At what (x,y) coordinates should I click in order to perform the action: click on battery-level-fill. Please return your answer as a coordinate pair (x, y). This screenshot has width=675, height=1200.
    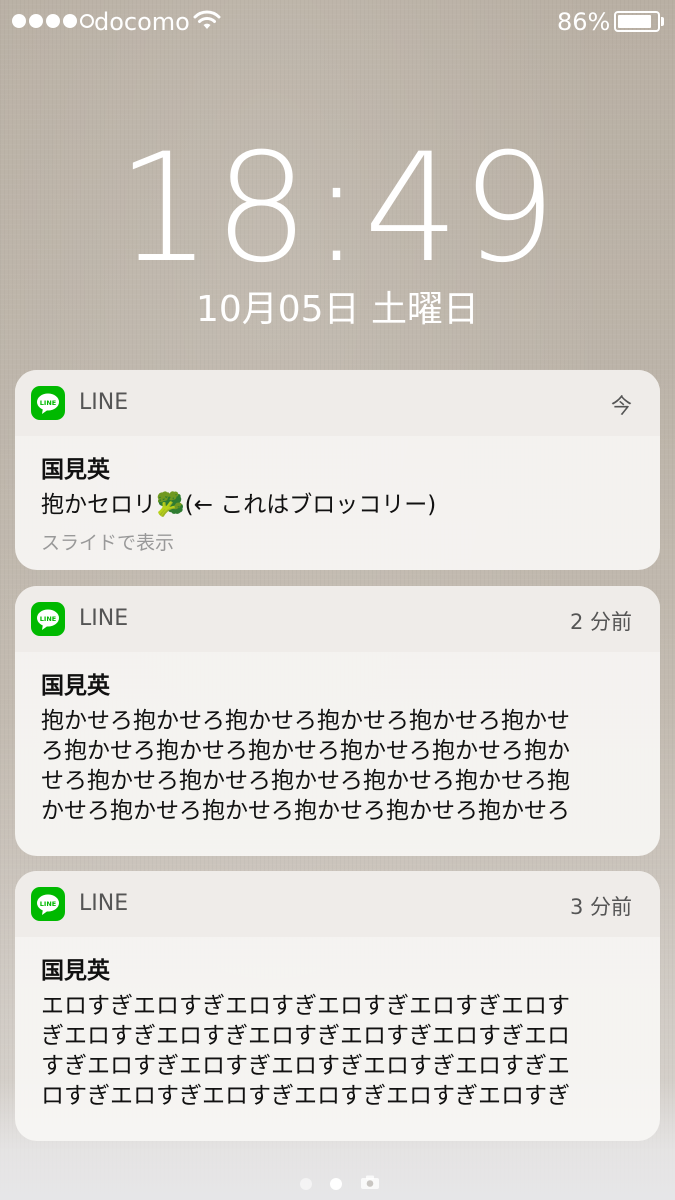
    Looking at the image, I should click on (634, 21).